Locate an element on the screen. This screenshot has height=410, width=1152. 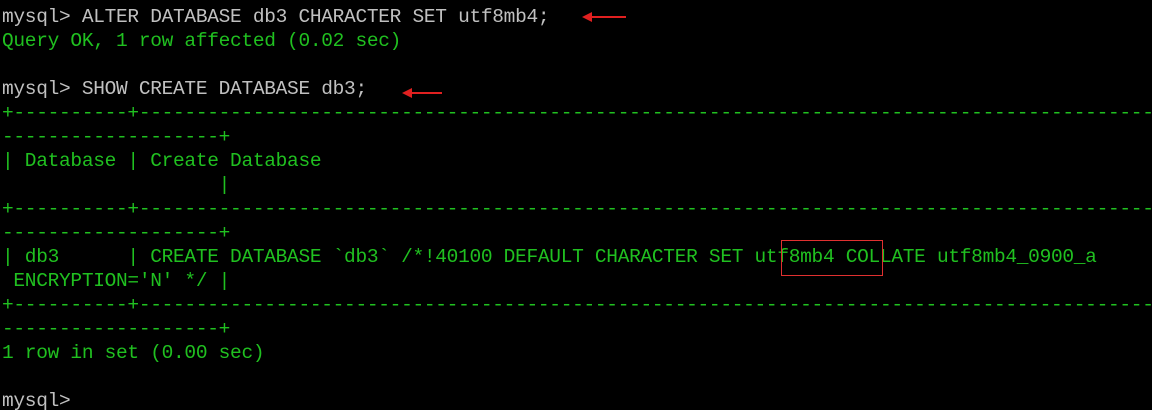
table-header: | Database | Create Database is located at coordinates (162, 161).